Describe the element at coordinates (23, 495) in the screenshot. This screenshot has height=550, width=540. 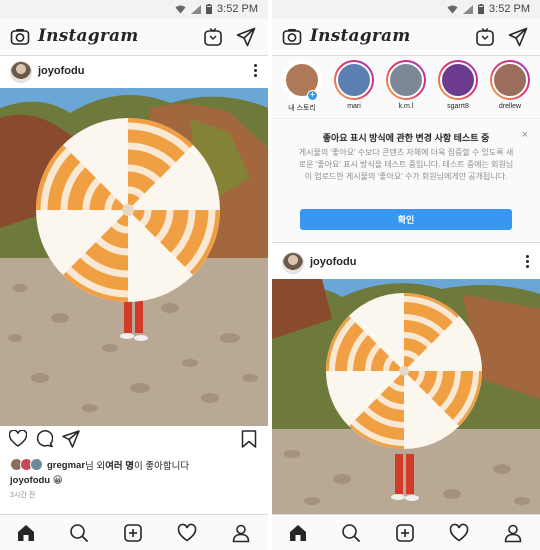
I see `post-timestamp: 3시간 전` at that location.